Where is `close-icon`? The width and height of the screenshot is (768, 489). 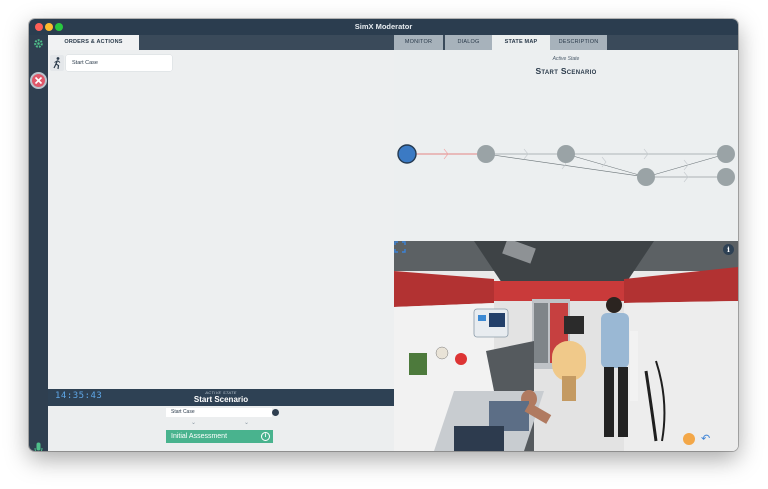 close-icon is located at coordinates (38, 80).